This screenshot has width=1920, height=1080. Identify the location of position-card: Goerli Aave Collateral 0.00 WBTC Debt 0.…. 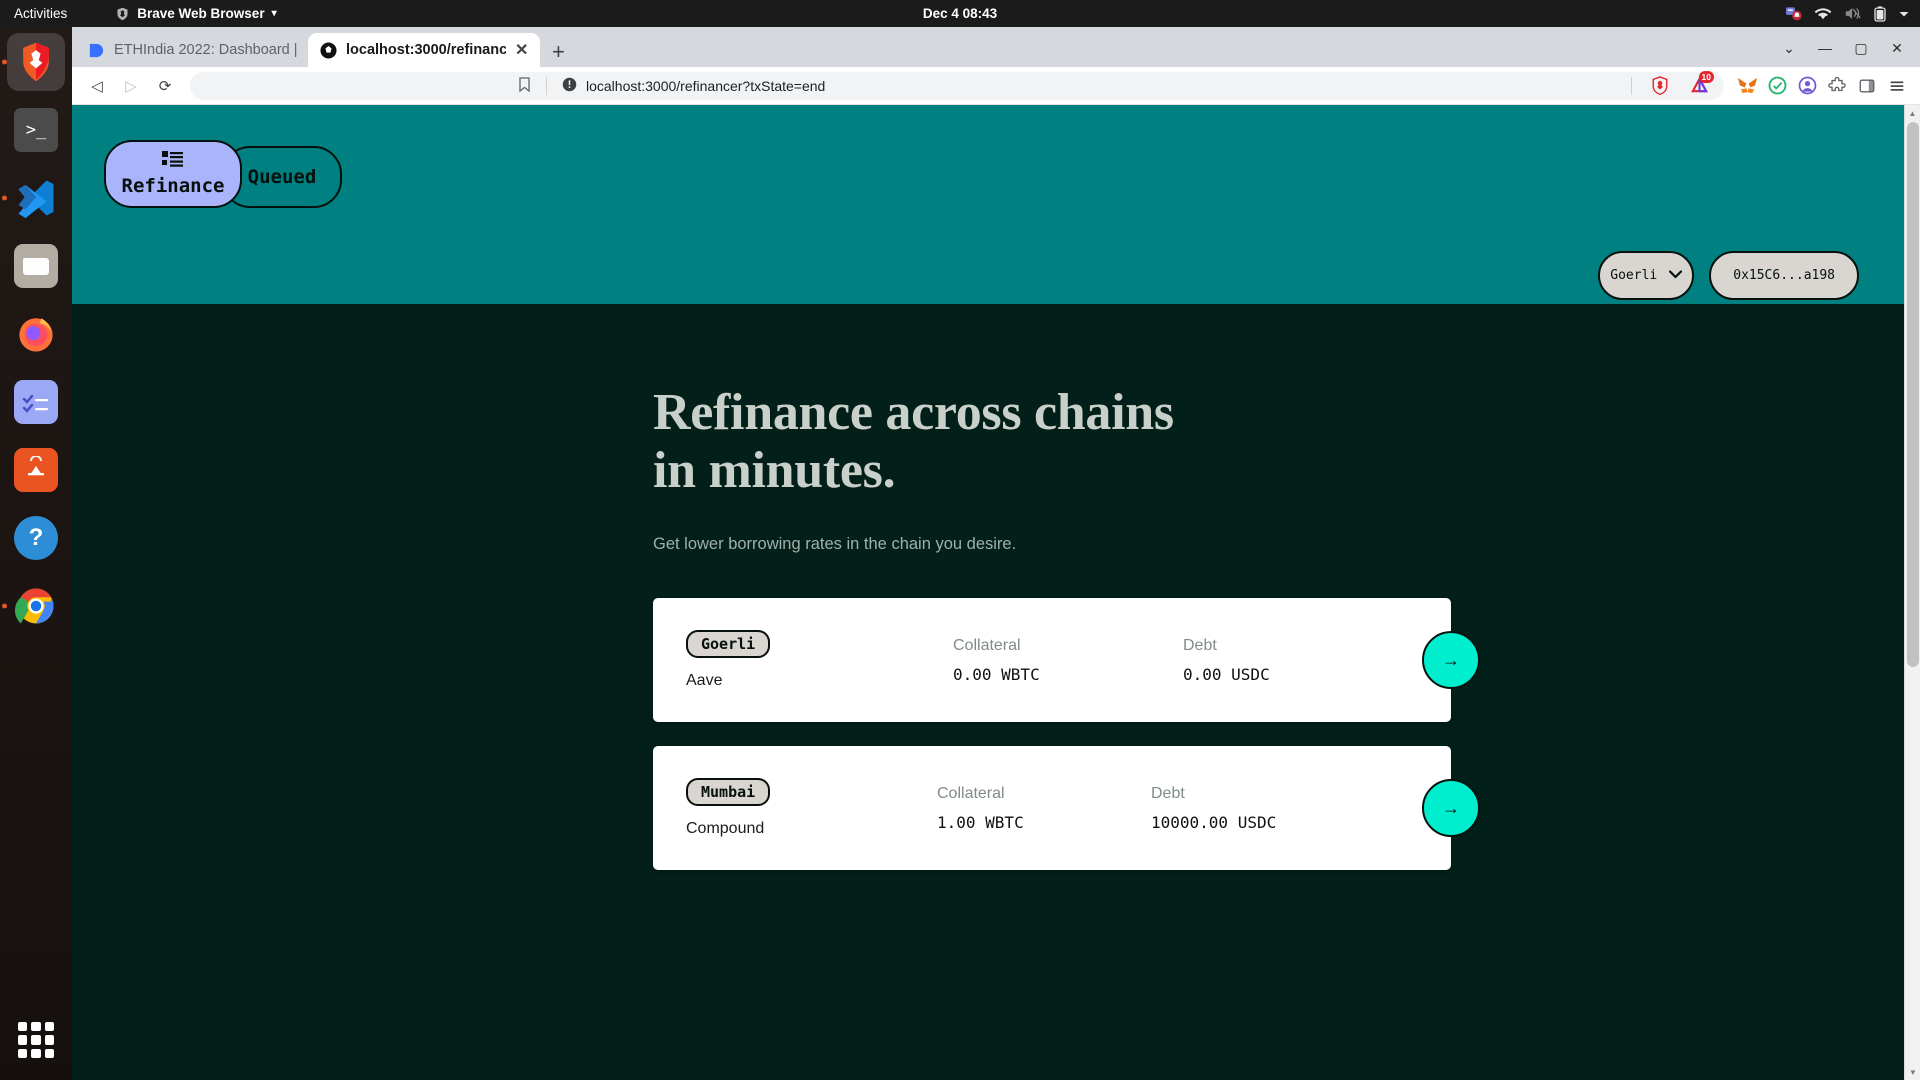
(1066, 660).